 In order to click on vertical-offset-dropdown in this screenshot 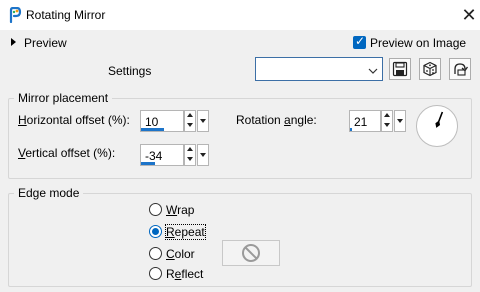, I will do `click(203, 155)`.